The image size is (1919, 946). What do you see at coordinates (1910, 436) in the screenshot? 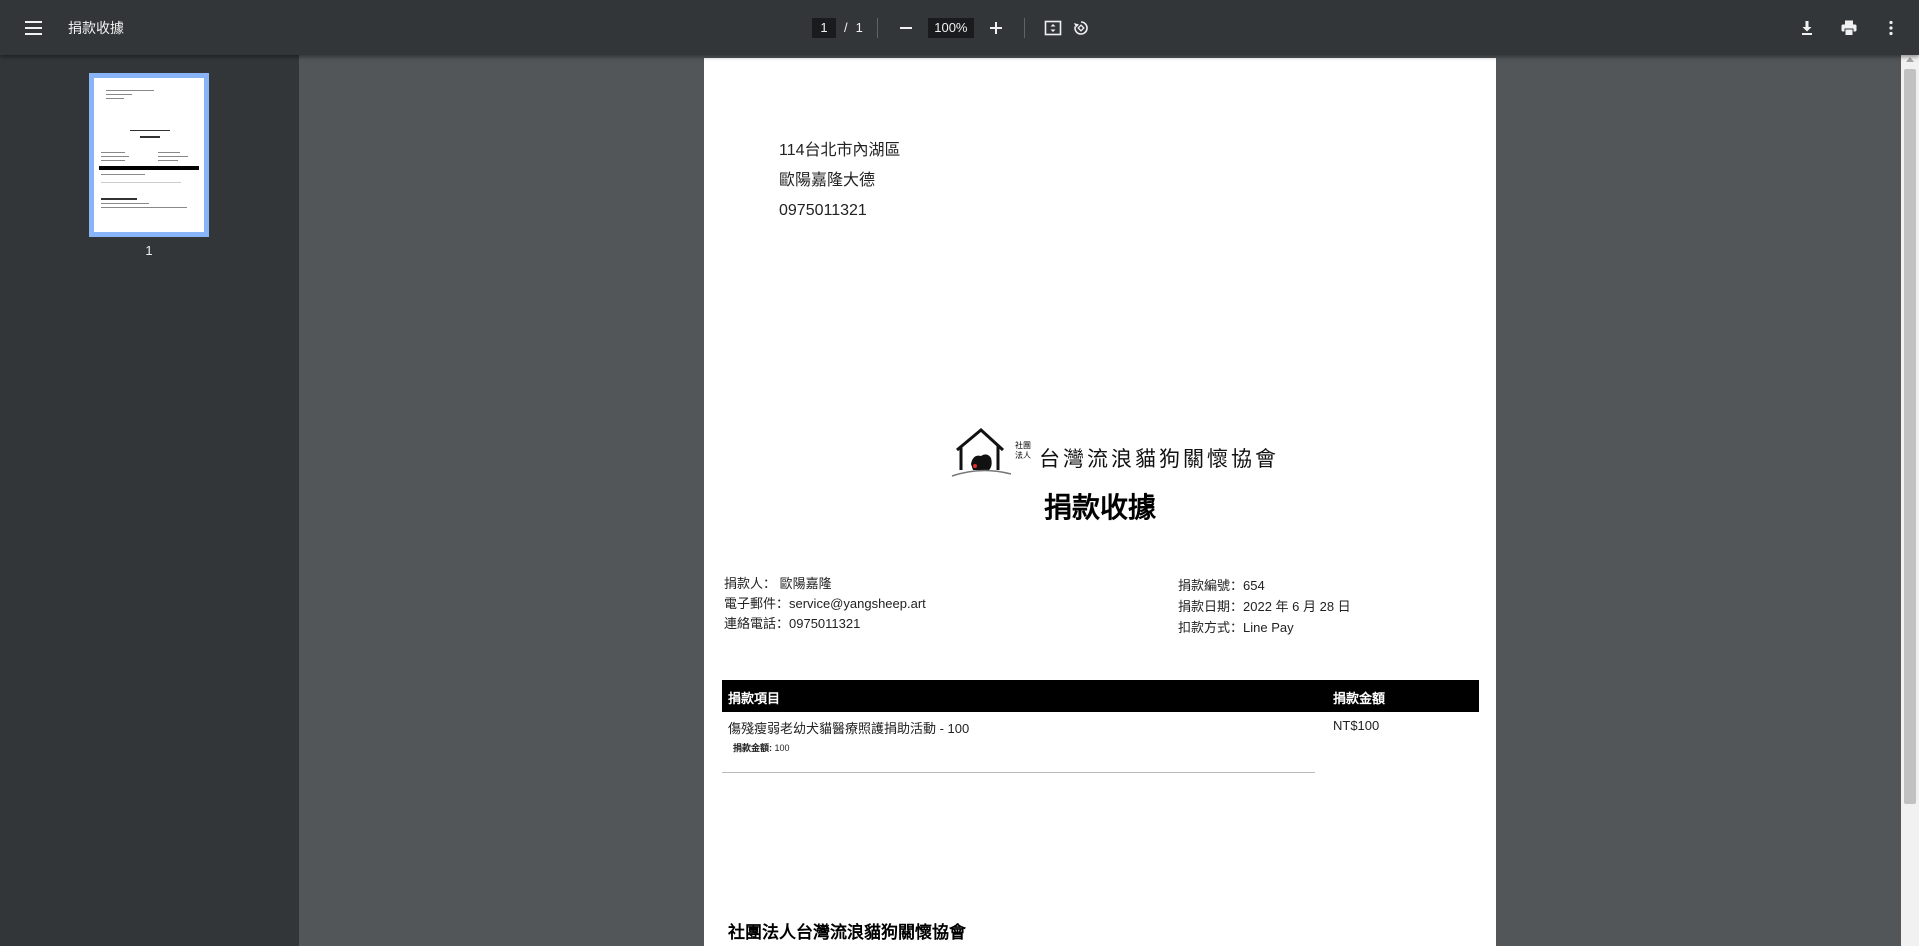
I see `scrollbar-thumb` at bounding box center [1910, 436].